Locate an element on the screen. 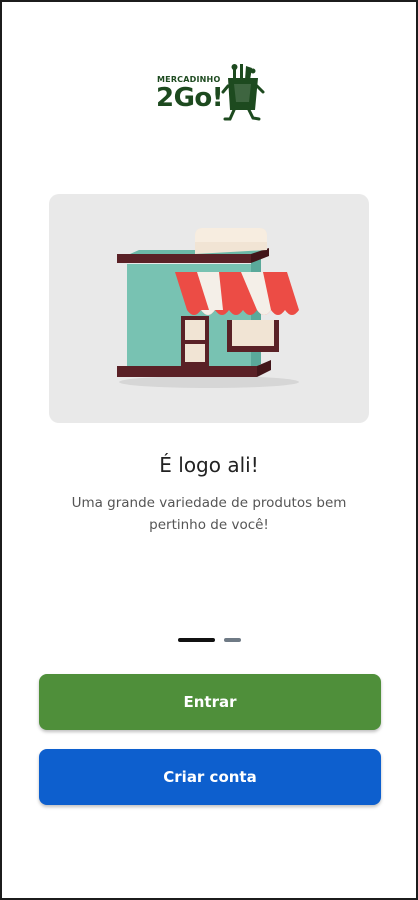 Image resolution: width=418 pixels, height=900 pixels. login-button: Entrar is located at coordinates (210, 702).